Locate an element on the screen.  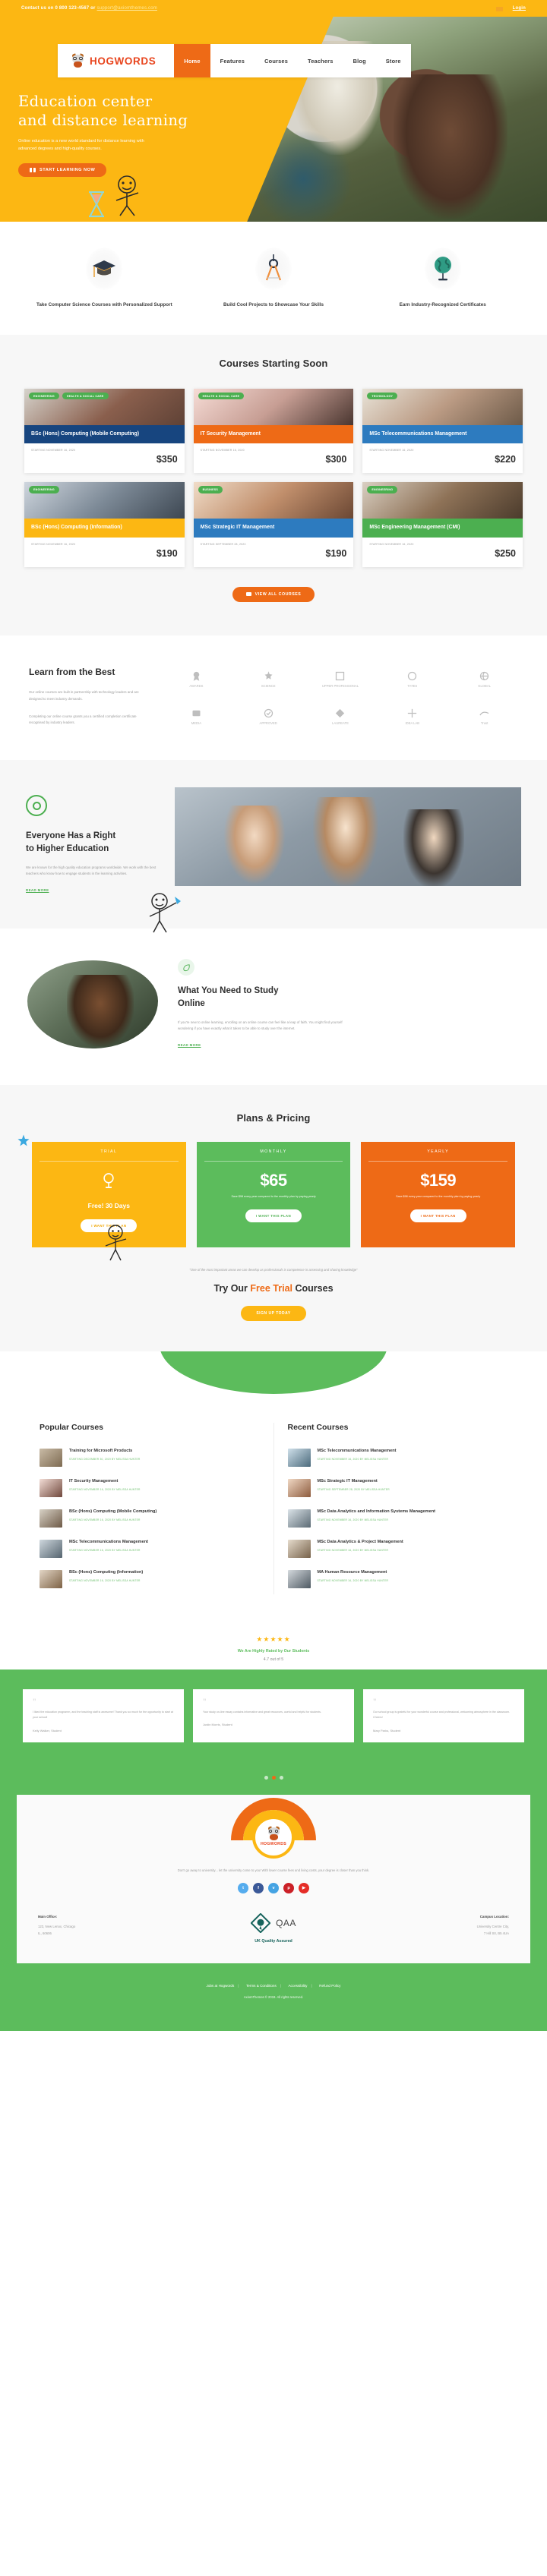
course-tags: ENGINEERING is located at coordinates (382, 489).